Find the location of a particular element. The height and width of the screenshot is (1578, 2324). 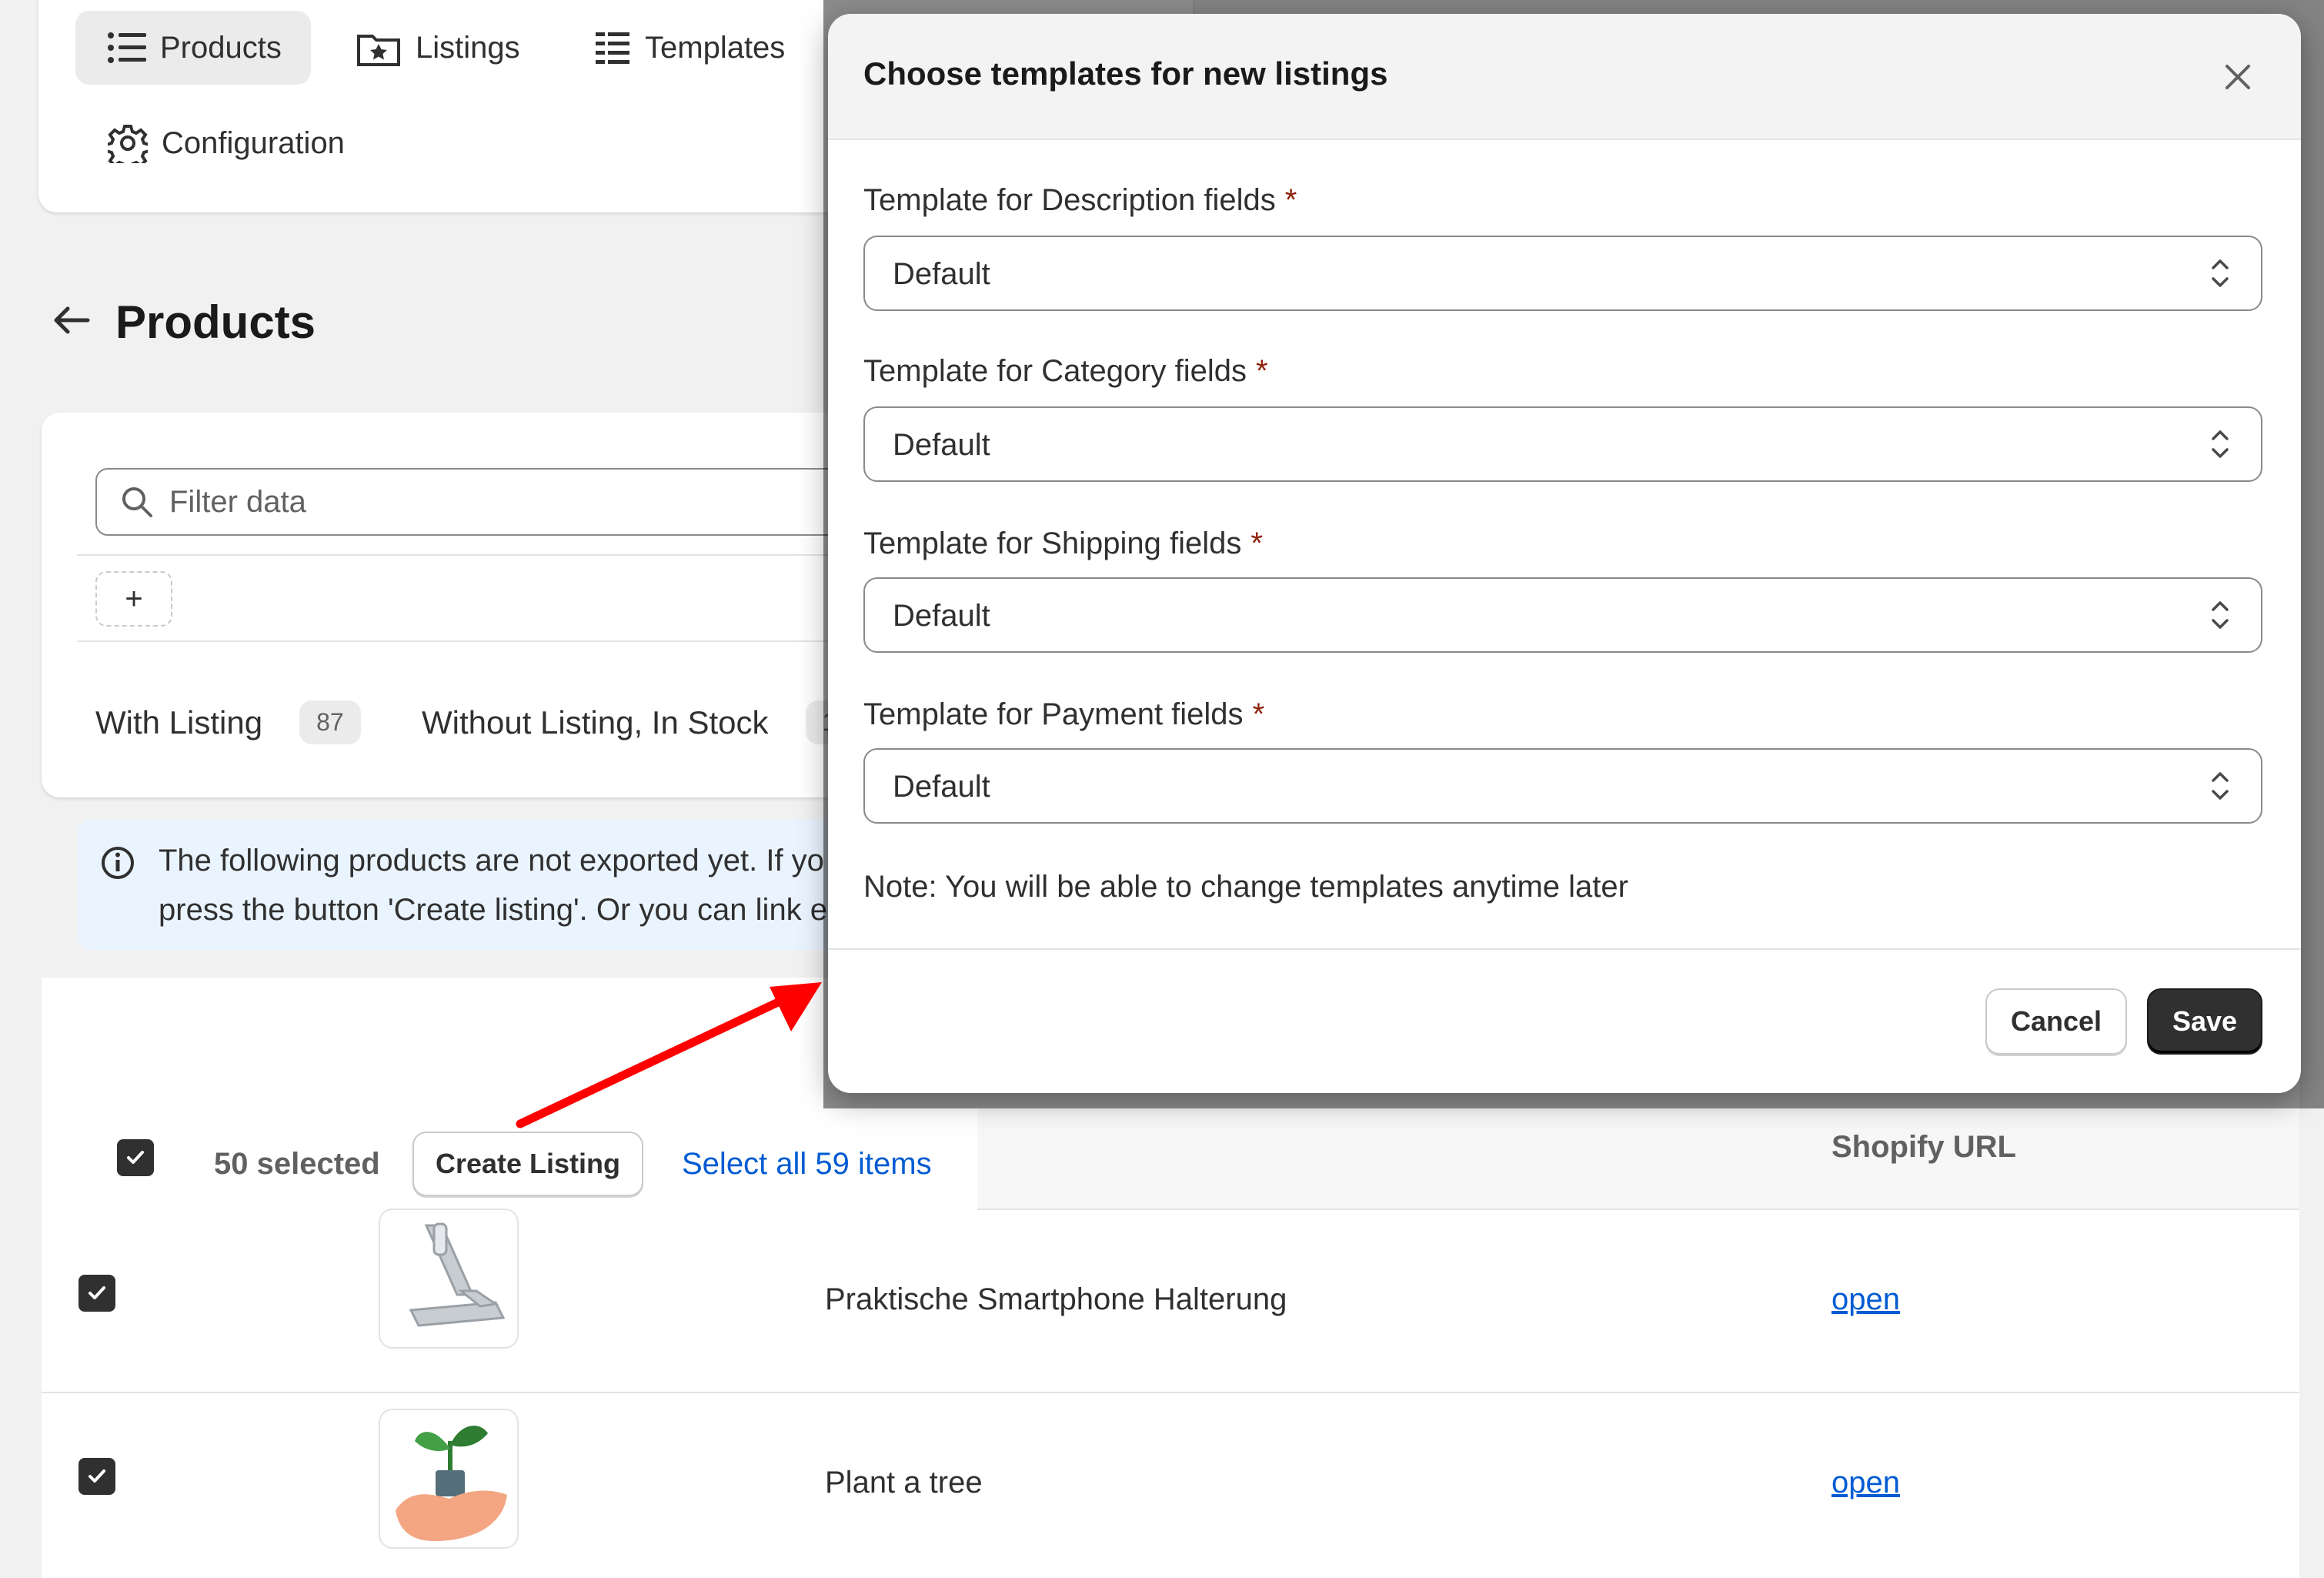

shipping-template-label: Template for Shipping fields * is located at coordinates (1063, 544).